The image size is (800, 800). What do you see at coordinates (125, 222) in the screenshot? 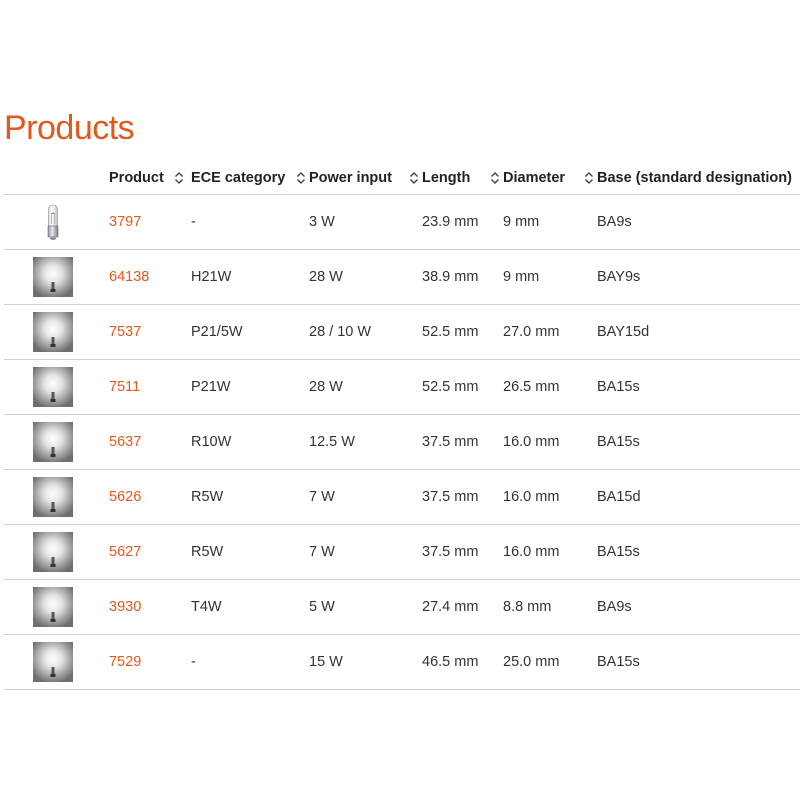
I see `product-link: 3797` at bounding box center [125, 222].